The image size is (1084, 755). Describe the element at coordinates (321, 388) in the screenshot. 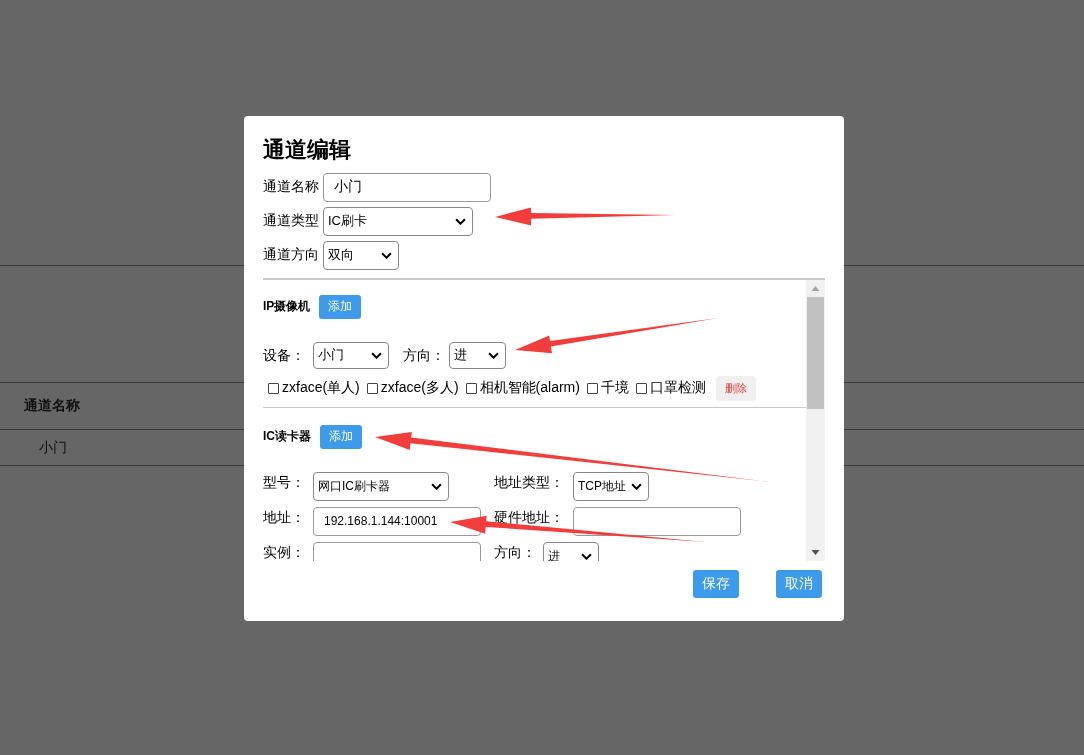

I see `checkbox-label: zxface(单人)` at that location.